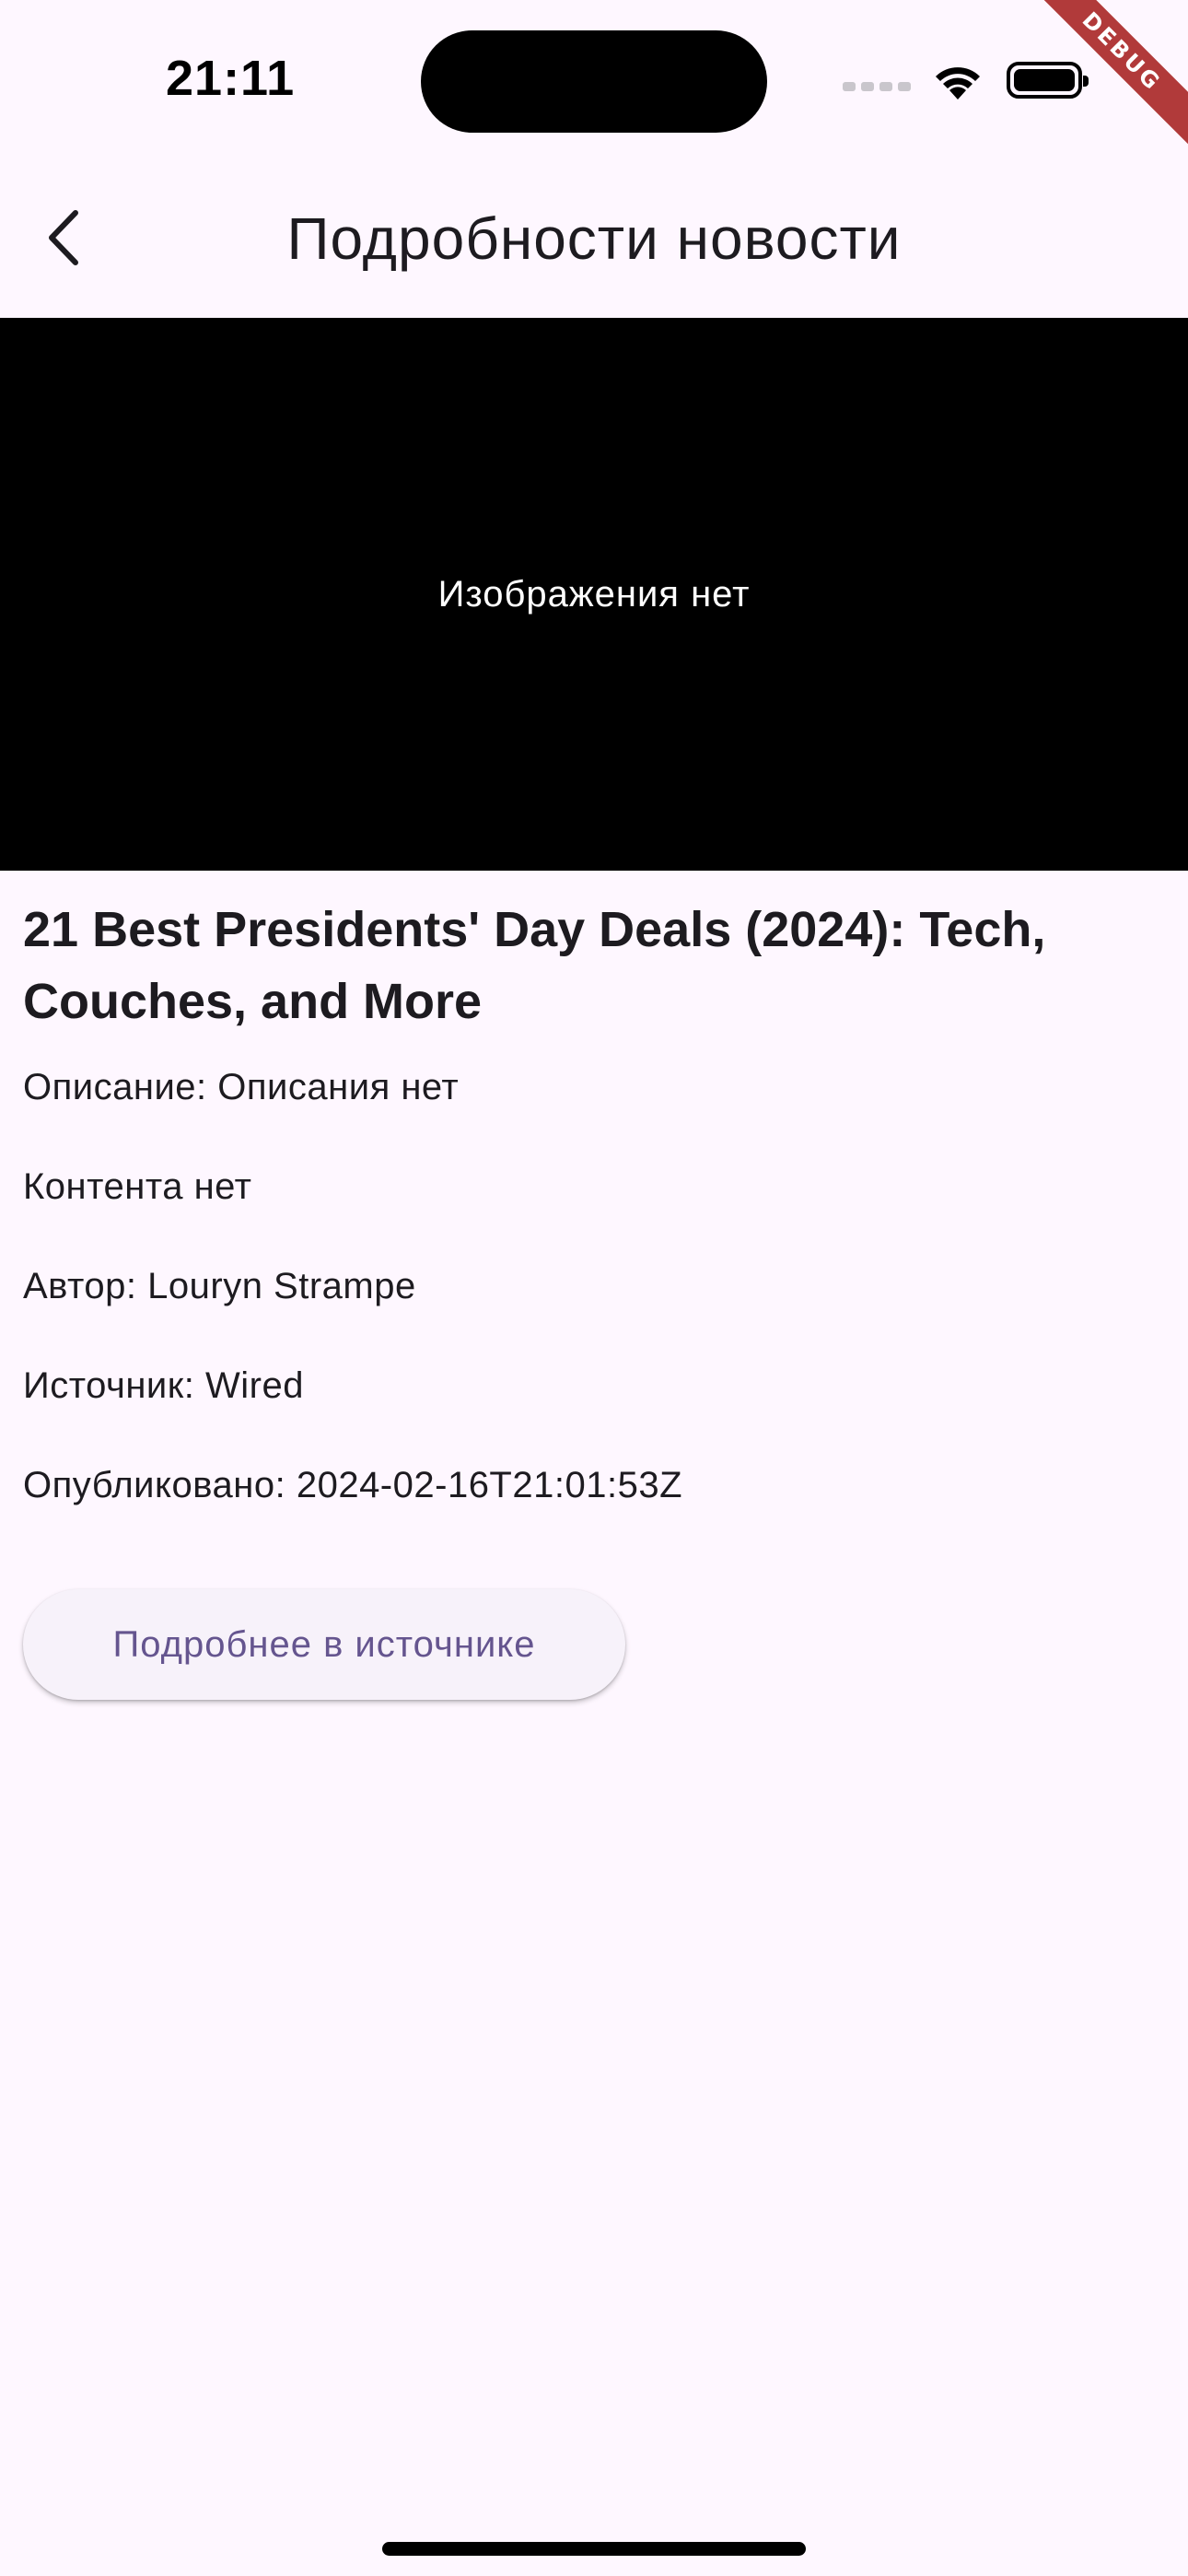 Image resolution: width=1188 pixels, height=2576 pixels. I want to click on wifi-icon, so click(958, 83).